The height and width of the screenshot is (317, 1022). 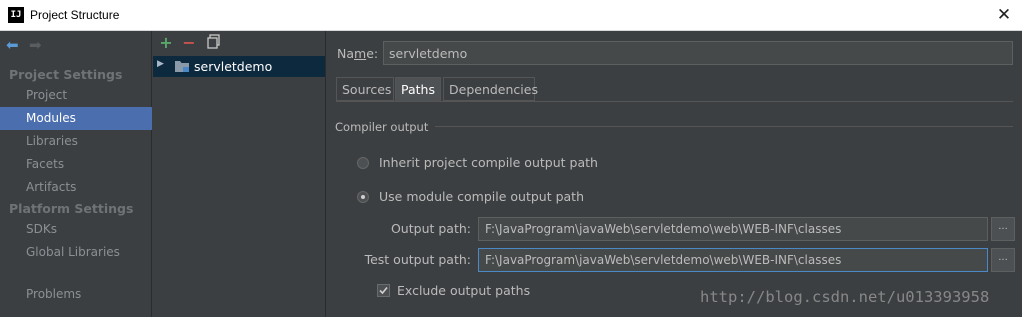 What do you see at coordinates (674, 101) in the screenshot?
I see `tab-divider` at bounding box center [674, 101].